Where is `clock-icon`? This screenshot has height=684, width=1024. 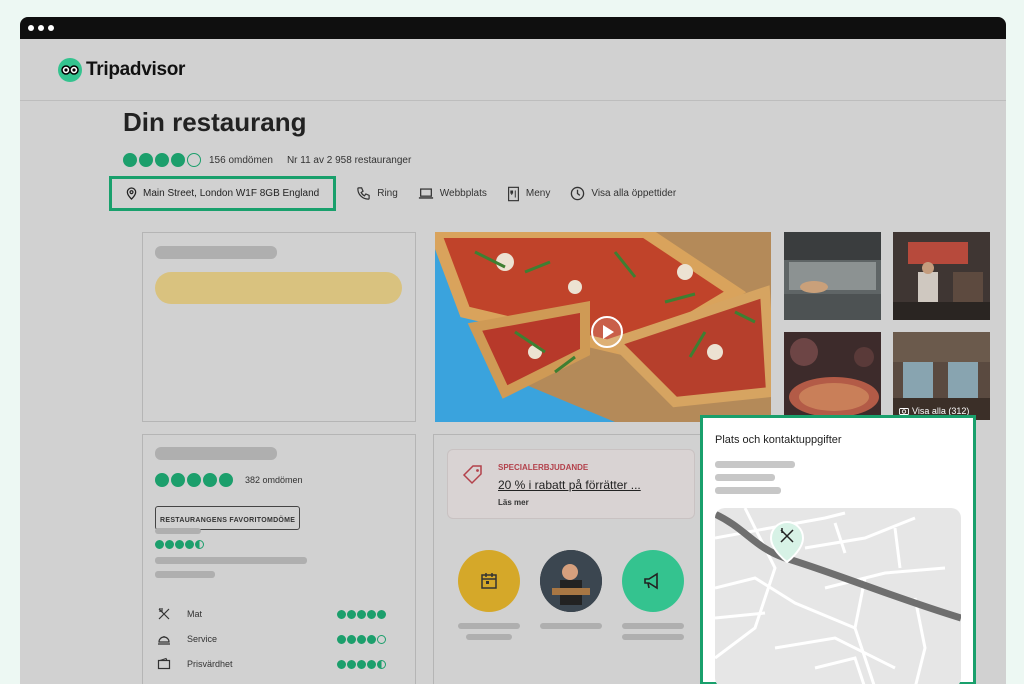
clock-icon is located at coordinates (578, 193).